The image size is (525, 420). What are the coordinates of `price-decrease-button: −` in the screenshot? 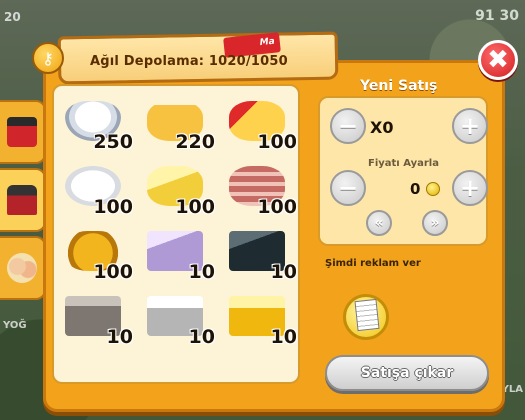 It's located at (348, 188).